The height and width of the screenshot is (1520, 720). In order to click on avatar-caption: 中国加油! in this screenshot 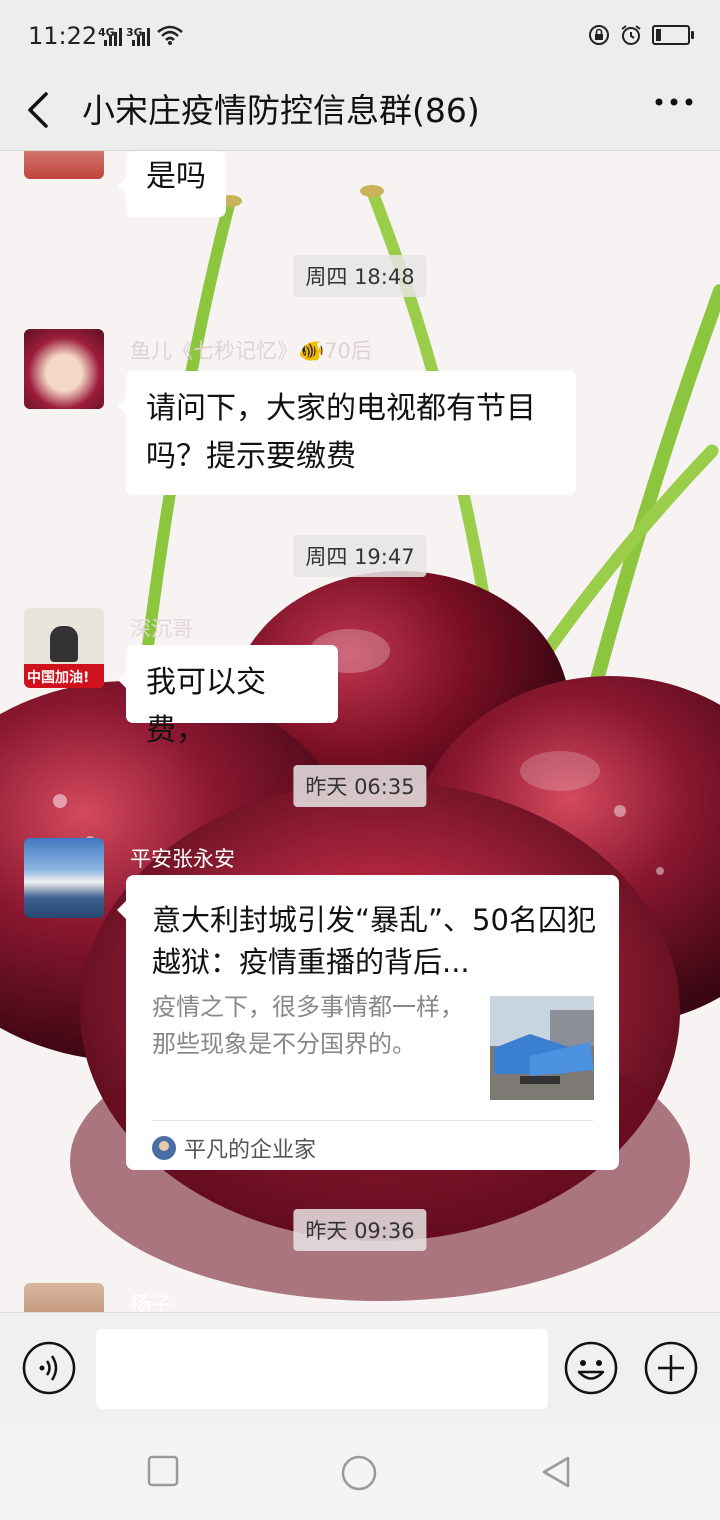, I will do `click(58, 678)`.